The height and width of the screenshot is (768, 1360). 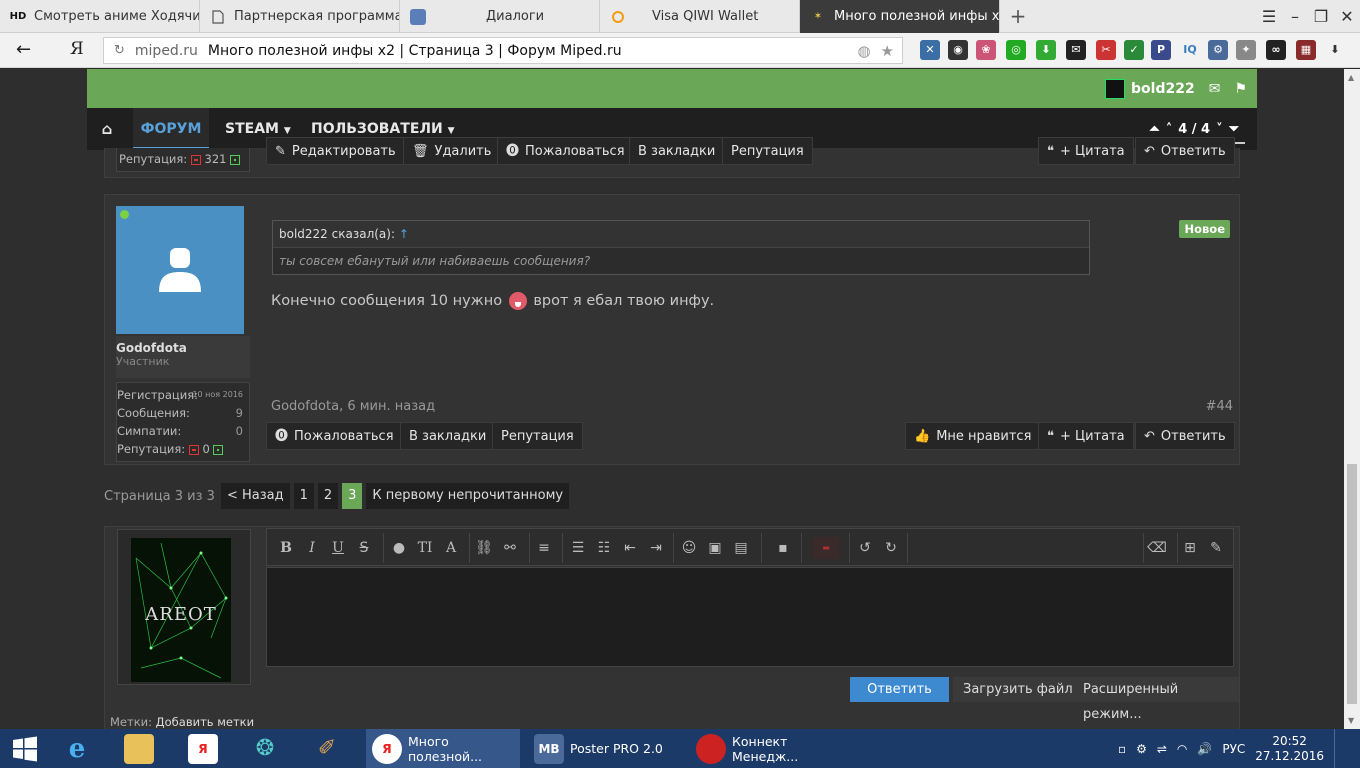 What do you see at coordinates (23, 49) in the screenshot?
I see `back-arrow-icon: ←` at bounding box center [23, 49].